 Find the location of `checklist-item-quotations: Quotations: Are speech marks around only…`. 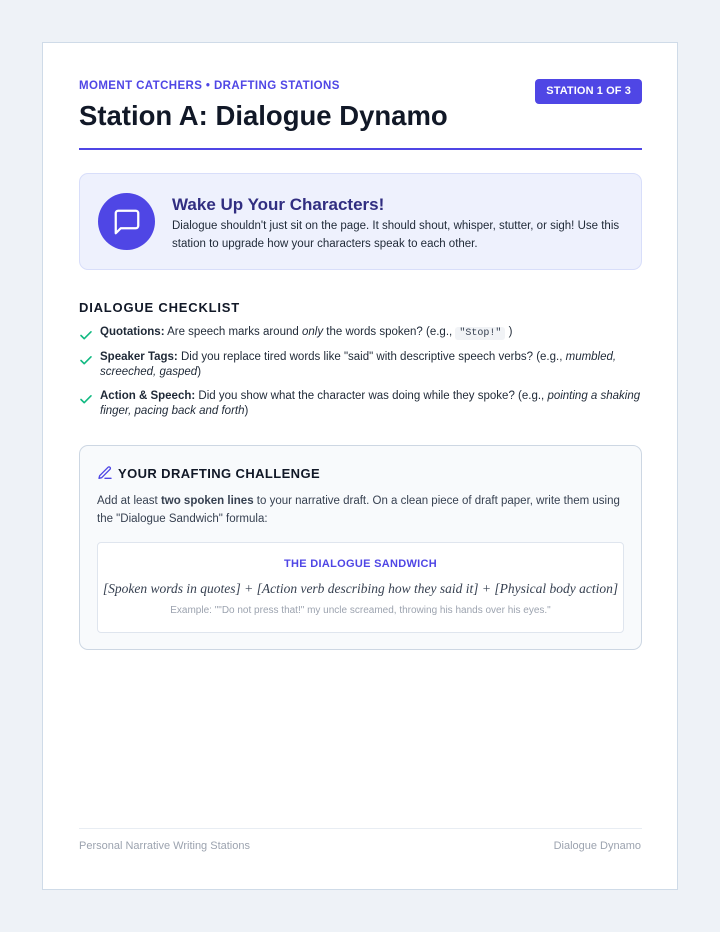

checklist-item-quotations: Quotations: Are speech marks around only… is located at coordinates (360, 333).